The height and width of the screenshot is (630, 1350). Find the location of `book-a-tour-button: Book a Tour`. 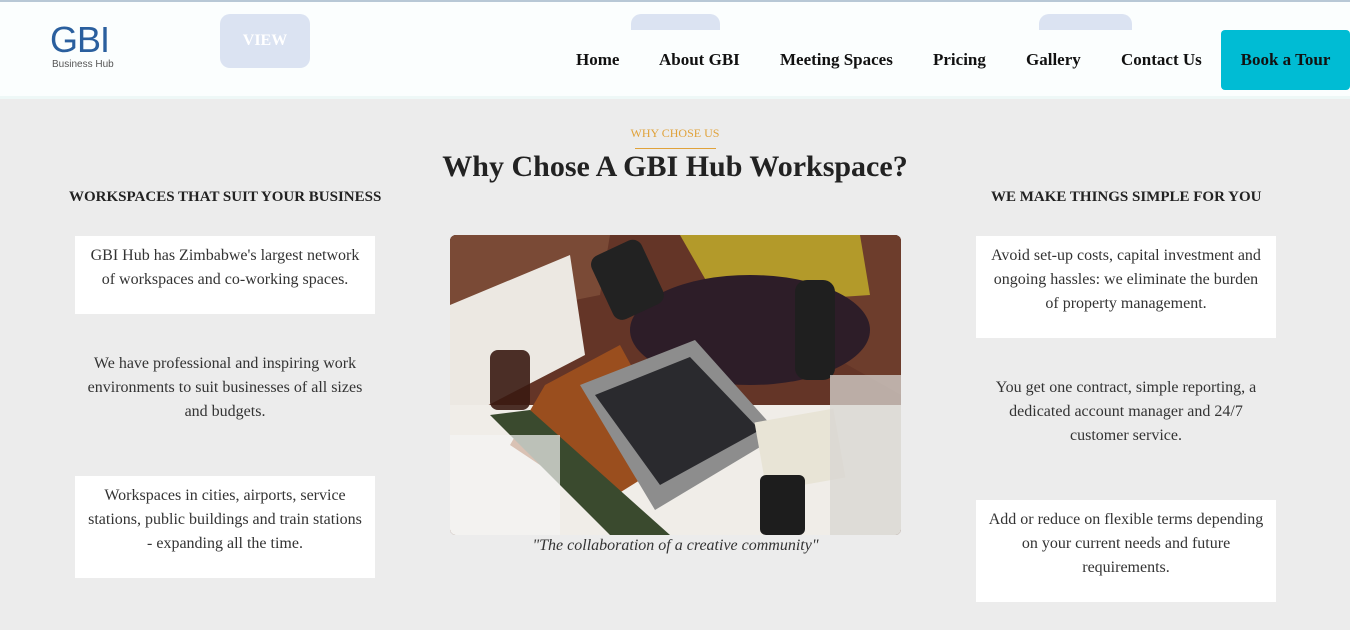

book-a-tour-button: Book a Tour is located at coordinates (1285, 60).